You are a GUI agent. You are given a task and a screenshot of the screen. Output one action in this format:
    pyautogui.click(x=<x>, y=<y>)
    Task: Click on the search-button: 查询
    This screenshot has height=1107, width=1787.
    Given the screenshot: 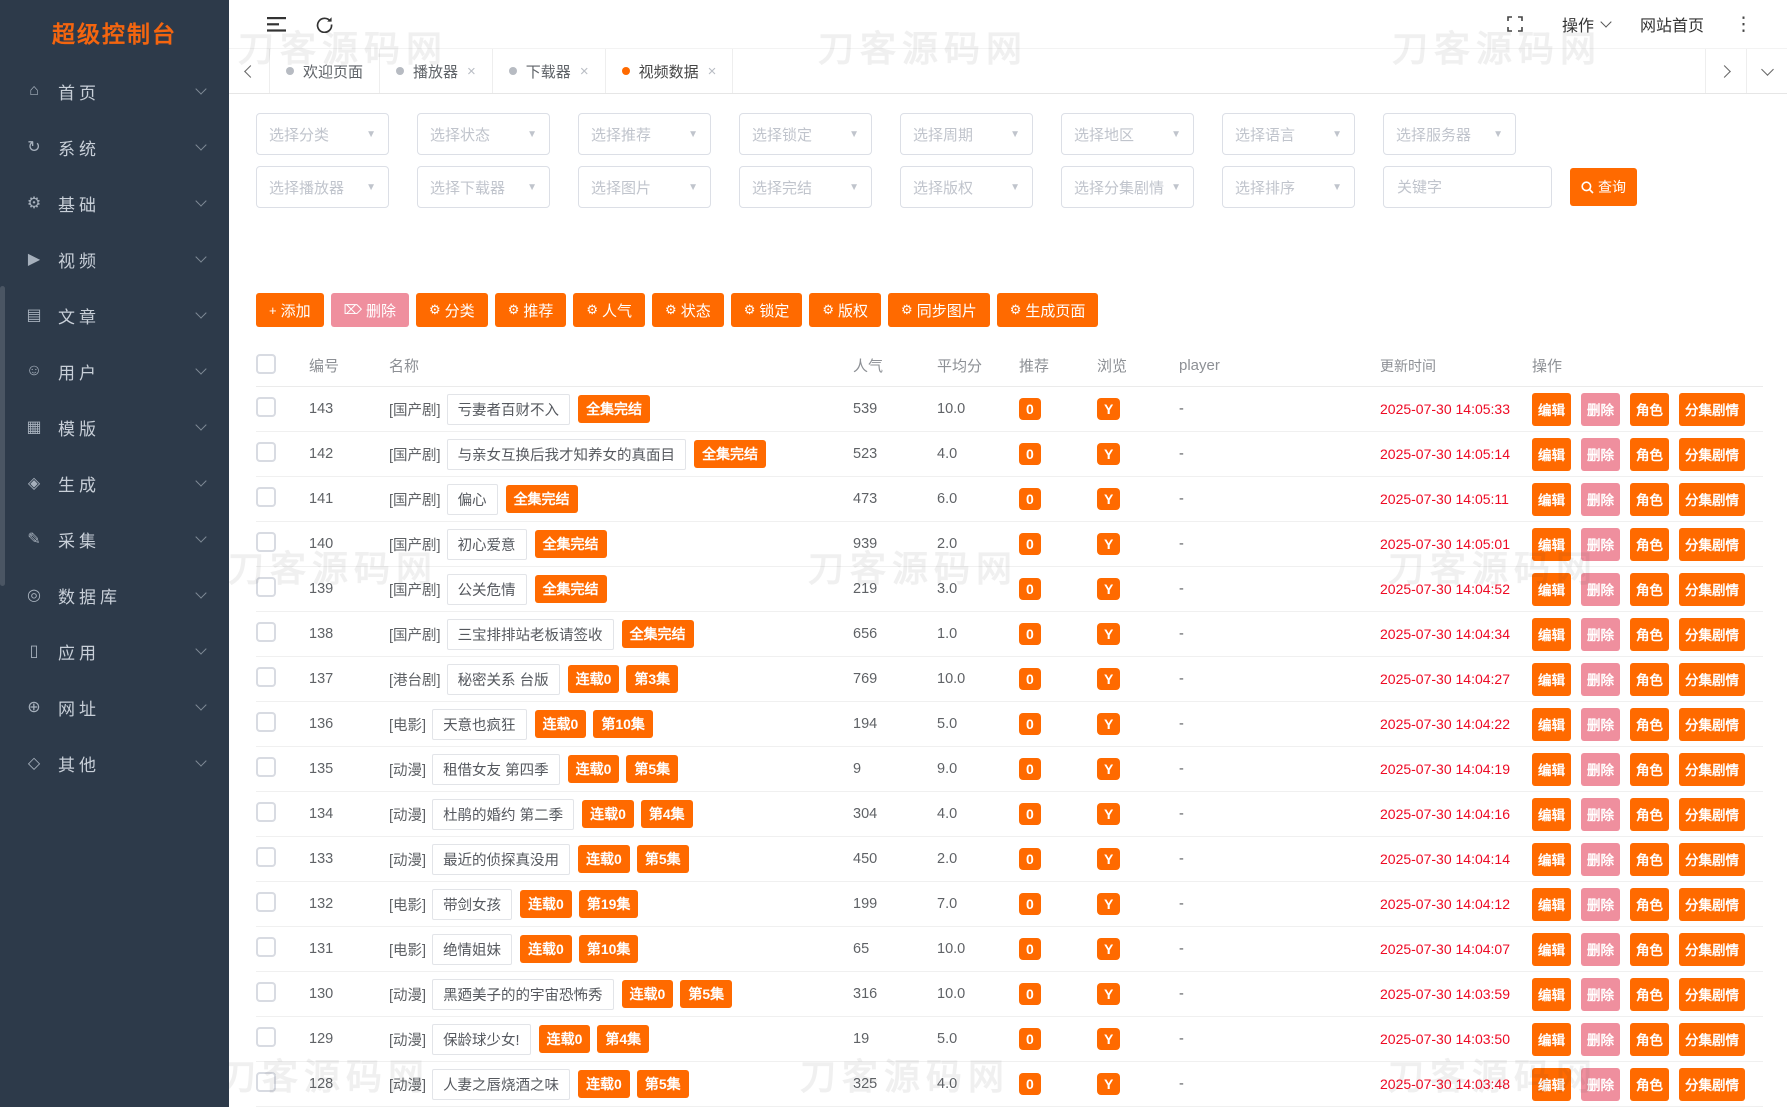 What is the action you would take?
    pyautogui.click(x=1603, y=187)
    